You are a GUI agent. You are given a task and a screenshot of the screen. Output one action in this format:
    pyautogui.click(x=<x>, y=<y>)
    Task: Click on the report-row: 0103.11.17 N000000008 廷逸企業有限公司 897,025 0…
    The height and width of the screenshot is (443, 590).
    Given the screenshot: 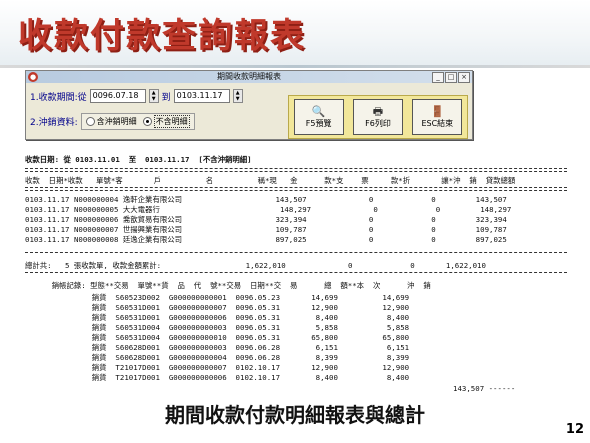 What is the action you would take?
    pyautogui.click(x=266, y=239)
    